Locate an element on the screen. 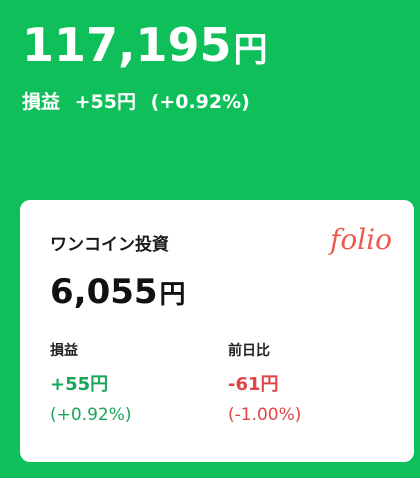  total-profit-percent: (+0.92%) is located at coordinates (200, 102).